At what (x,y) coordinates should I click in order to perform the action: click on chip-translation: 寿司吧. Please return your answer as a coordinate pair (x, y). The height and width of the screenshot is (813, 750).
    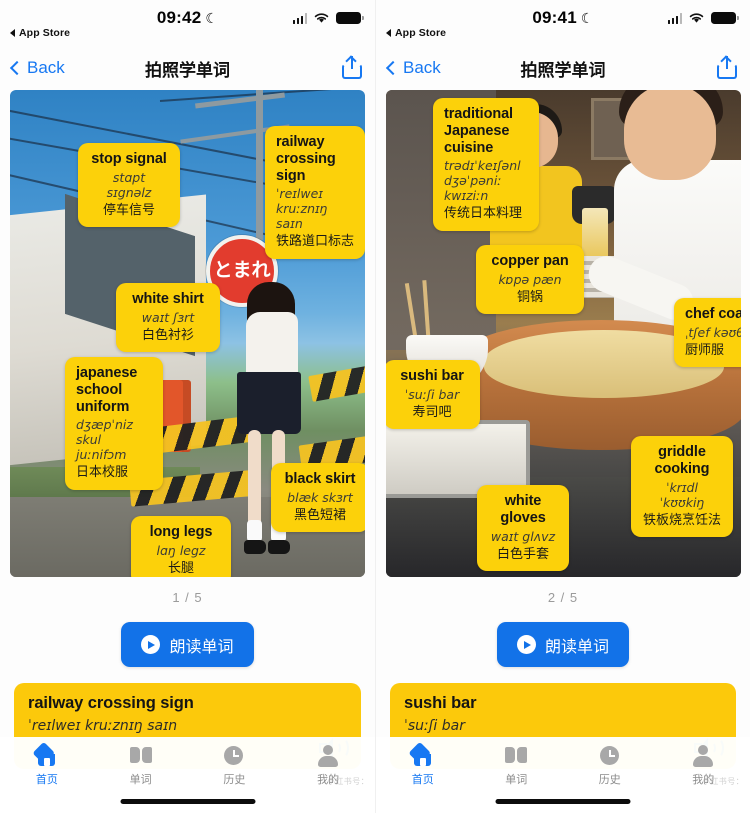
    Looking at the image, I should click on (432, 411).